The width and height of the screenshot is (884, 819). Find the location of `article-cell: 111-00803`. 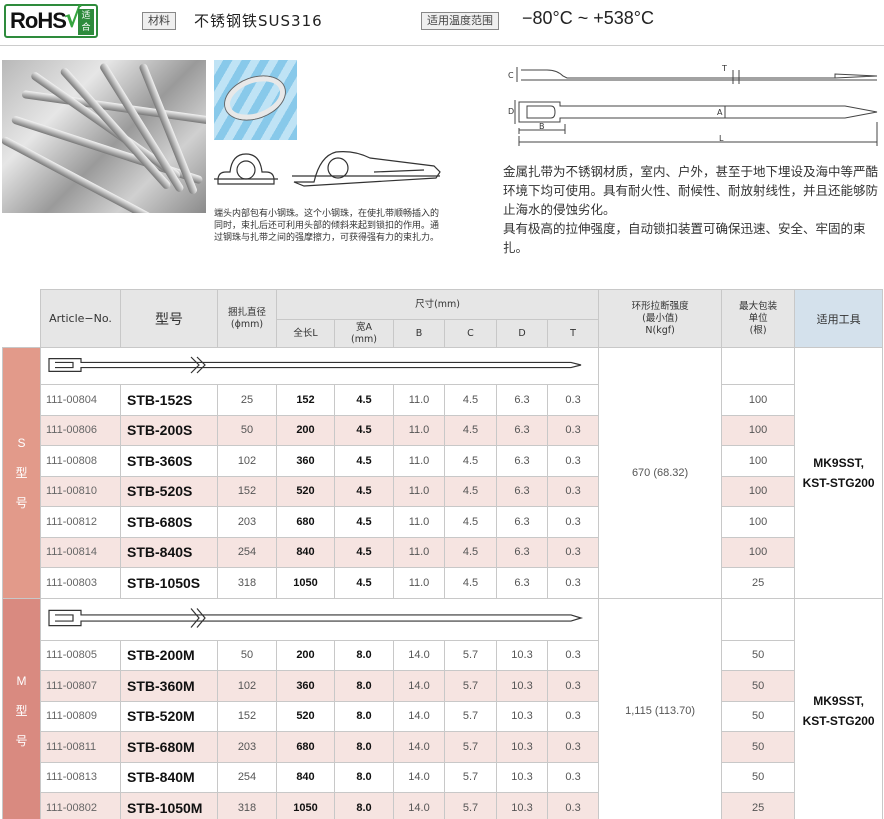

article-cell: 111-00803 is located at coordinates (80, 583).